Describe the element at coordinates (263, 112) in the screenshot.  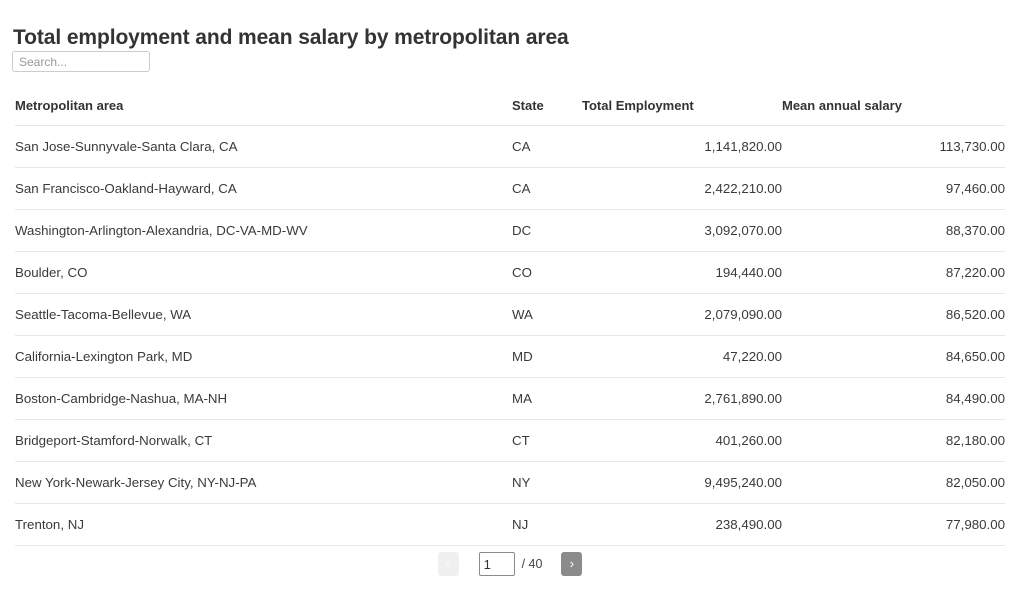
I see `column-header-metropolitan-area: Metropolitan area` at that location.